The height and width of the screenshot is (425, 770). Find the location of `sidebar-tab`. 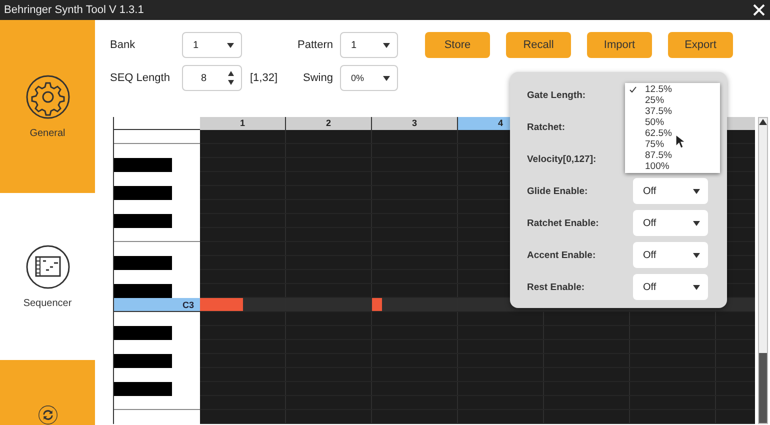

sidebar-tab is located at coordinates (47, 392).